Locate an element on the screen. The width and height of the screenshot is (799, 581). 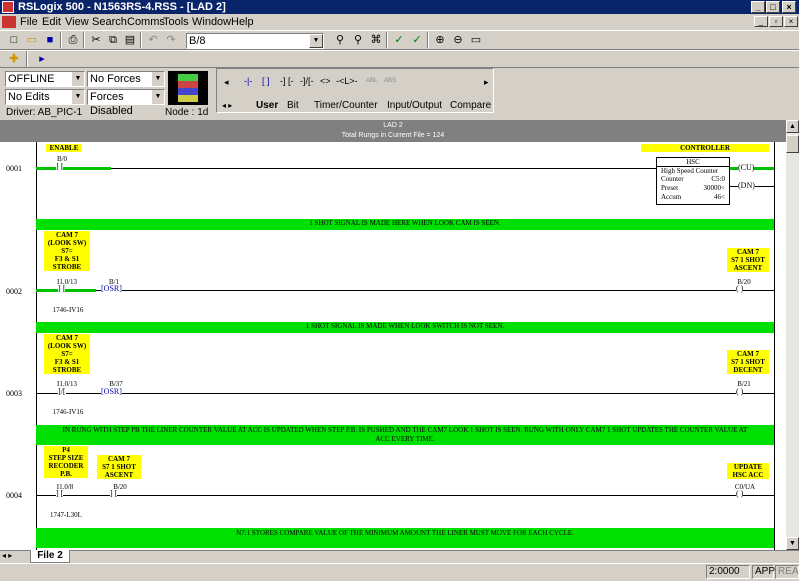
forces-enabled-dropdown-icon: ▼ is located at coordinates (158, 97).